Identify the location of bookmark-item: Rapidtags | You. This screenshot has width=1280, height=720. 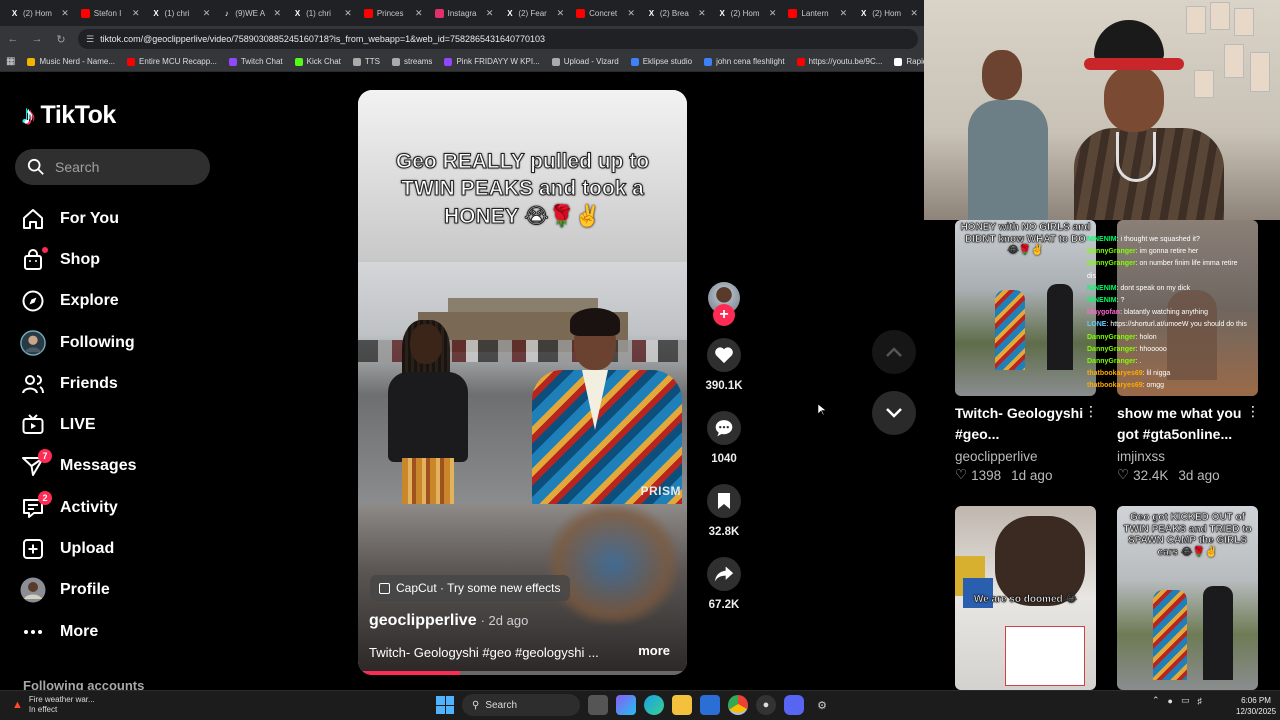
(909, 61).